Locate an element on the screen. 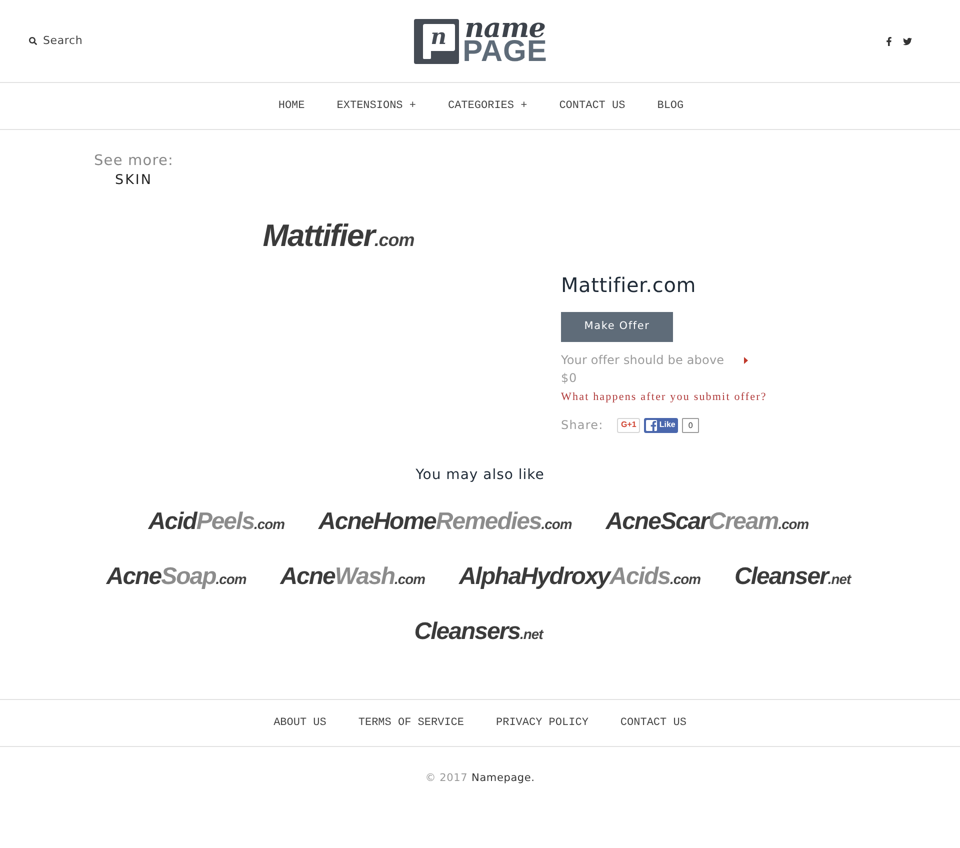 The image size is (960, 848). logo-monogram: n is located at coordinates (436, 41).